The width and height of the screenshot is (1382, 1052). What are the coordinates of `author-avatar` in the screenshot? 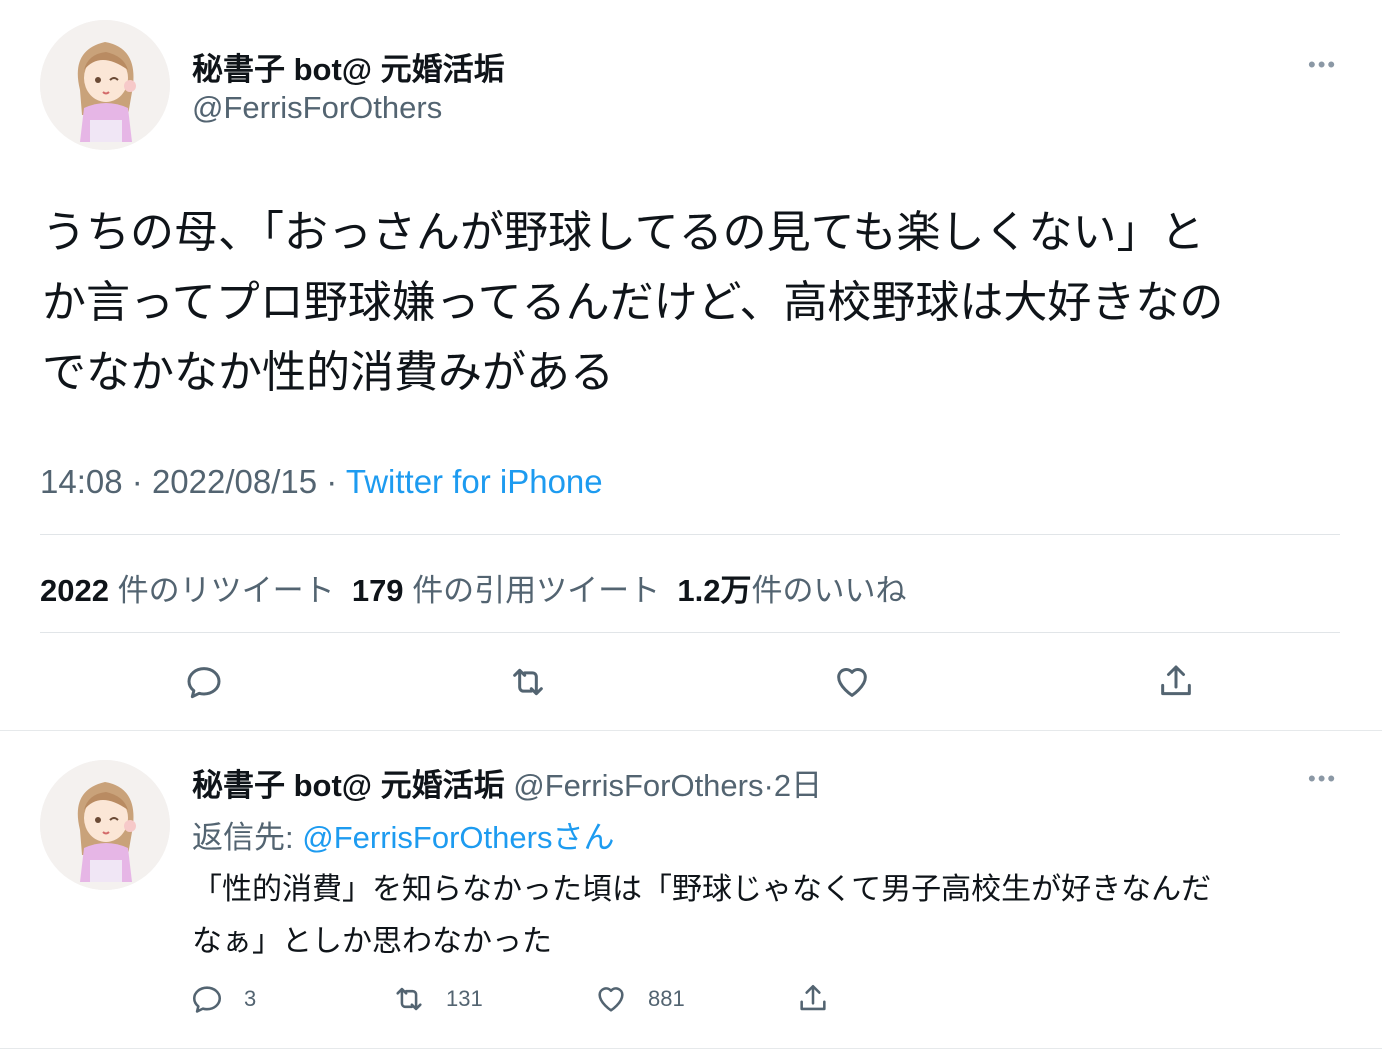 It's located at (105, 85).